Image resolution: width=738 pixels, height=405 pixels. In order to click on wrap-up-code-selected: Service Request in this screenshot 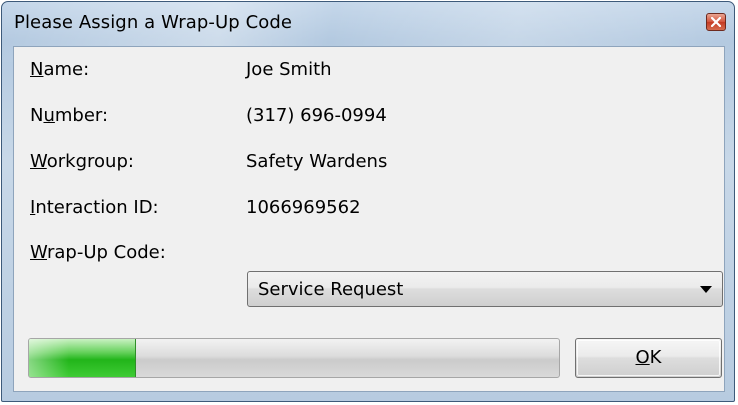, I will do `click(331, 289)`.